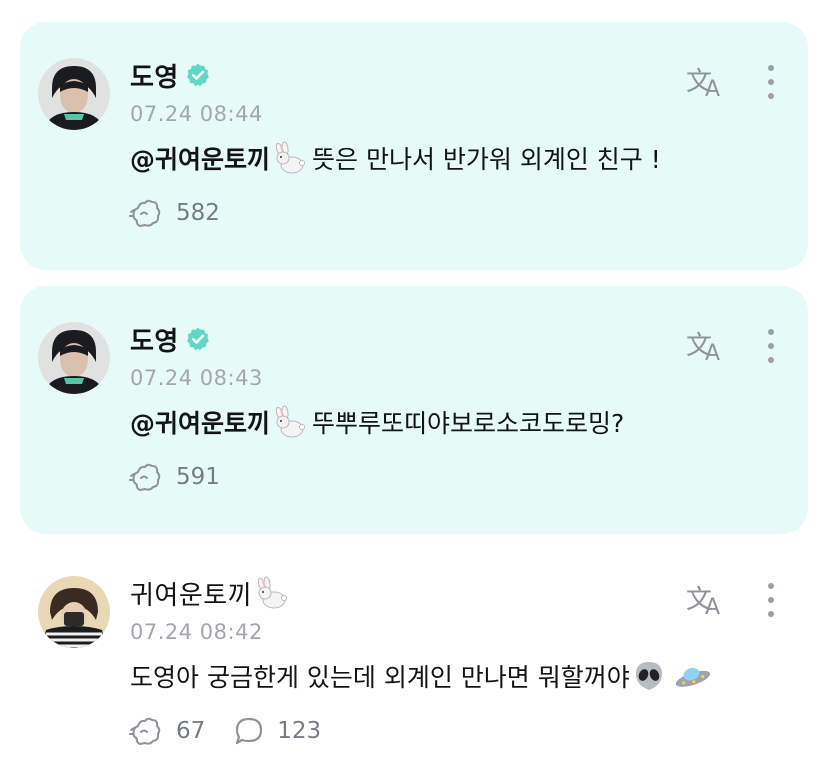 Image resolution: width=828 pixels, height=779 pixels. What do you see at coordinates (380, 677) in the screenshot?
I see `post-text: 도영아 궁금한게 있는데 외계인 만나면 뭐할꺼야` at bounding box center [380, 677].